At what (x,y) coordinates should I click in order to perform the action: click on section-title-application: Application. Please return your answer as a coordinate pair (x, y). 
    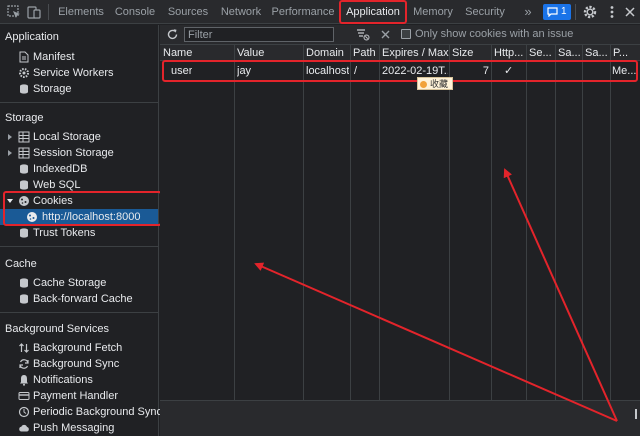
    Looking at the image, I should click on (32, 37).